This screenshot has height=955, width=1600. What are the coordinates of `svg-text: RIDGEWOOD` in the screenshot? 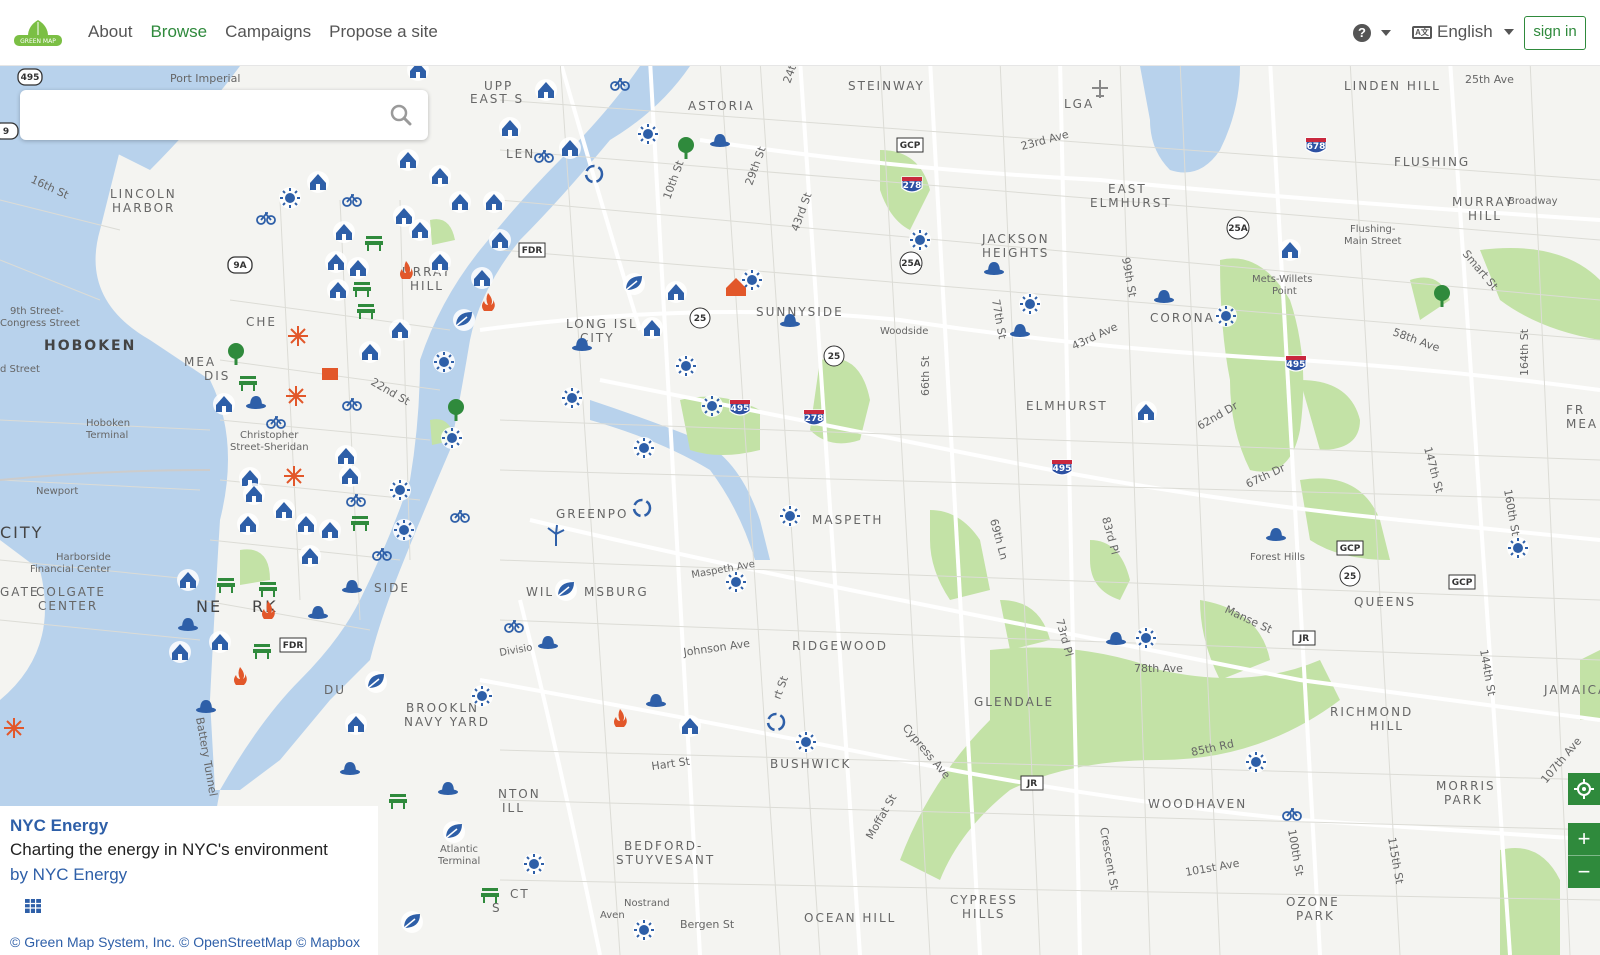 It's located at (840, 646).